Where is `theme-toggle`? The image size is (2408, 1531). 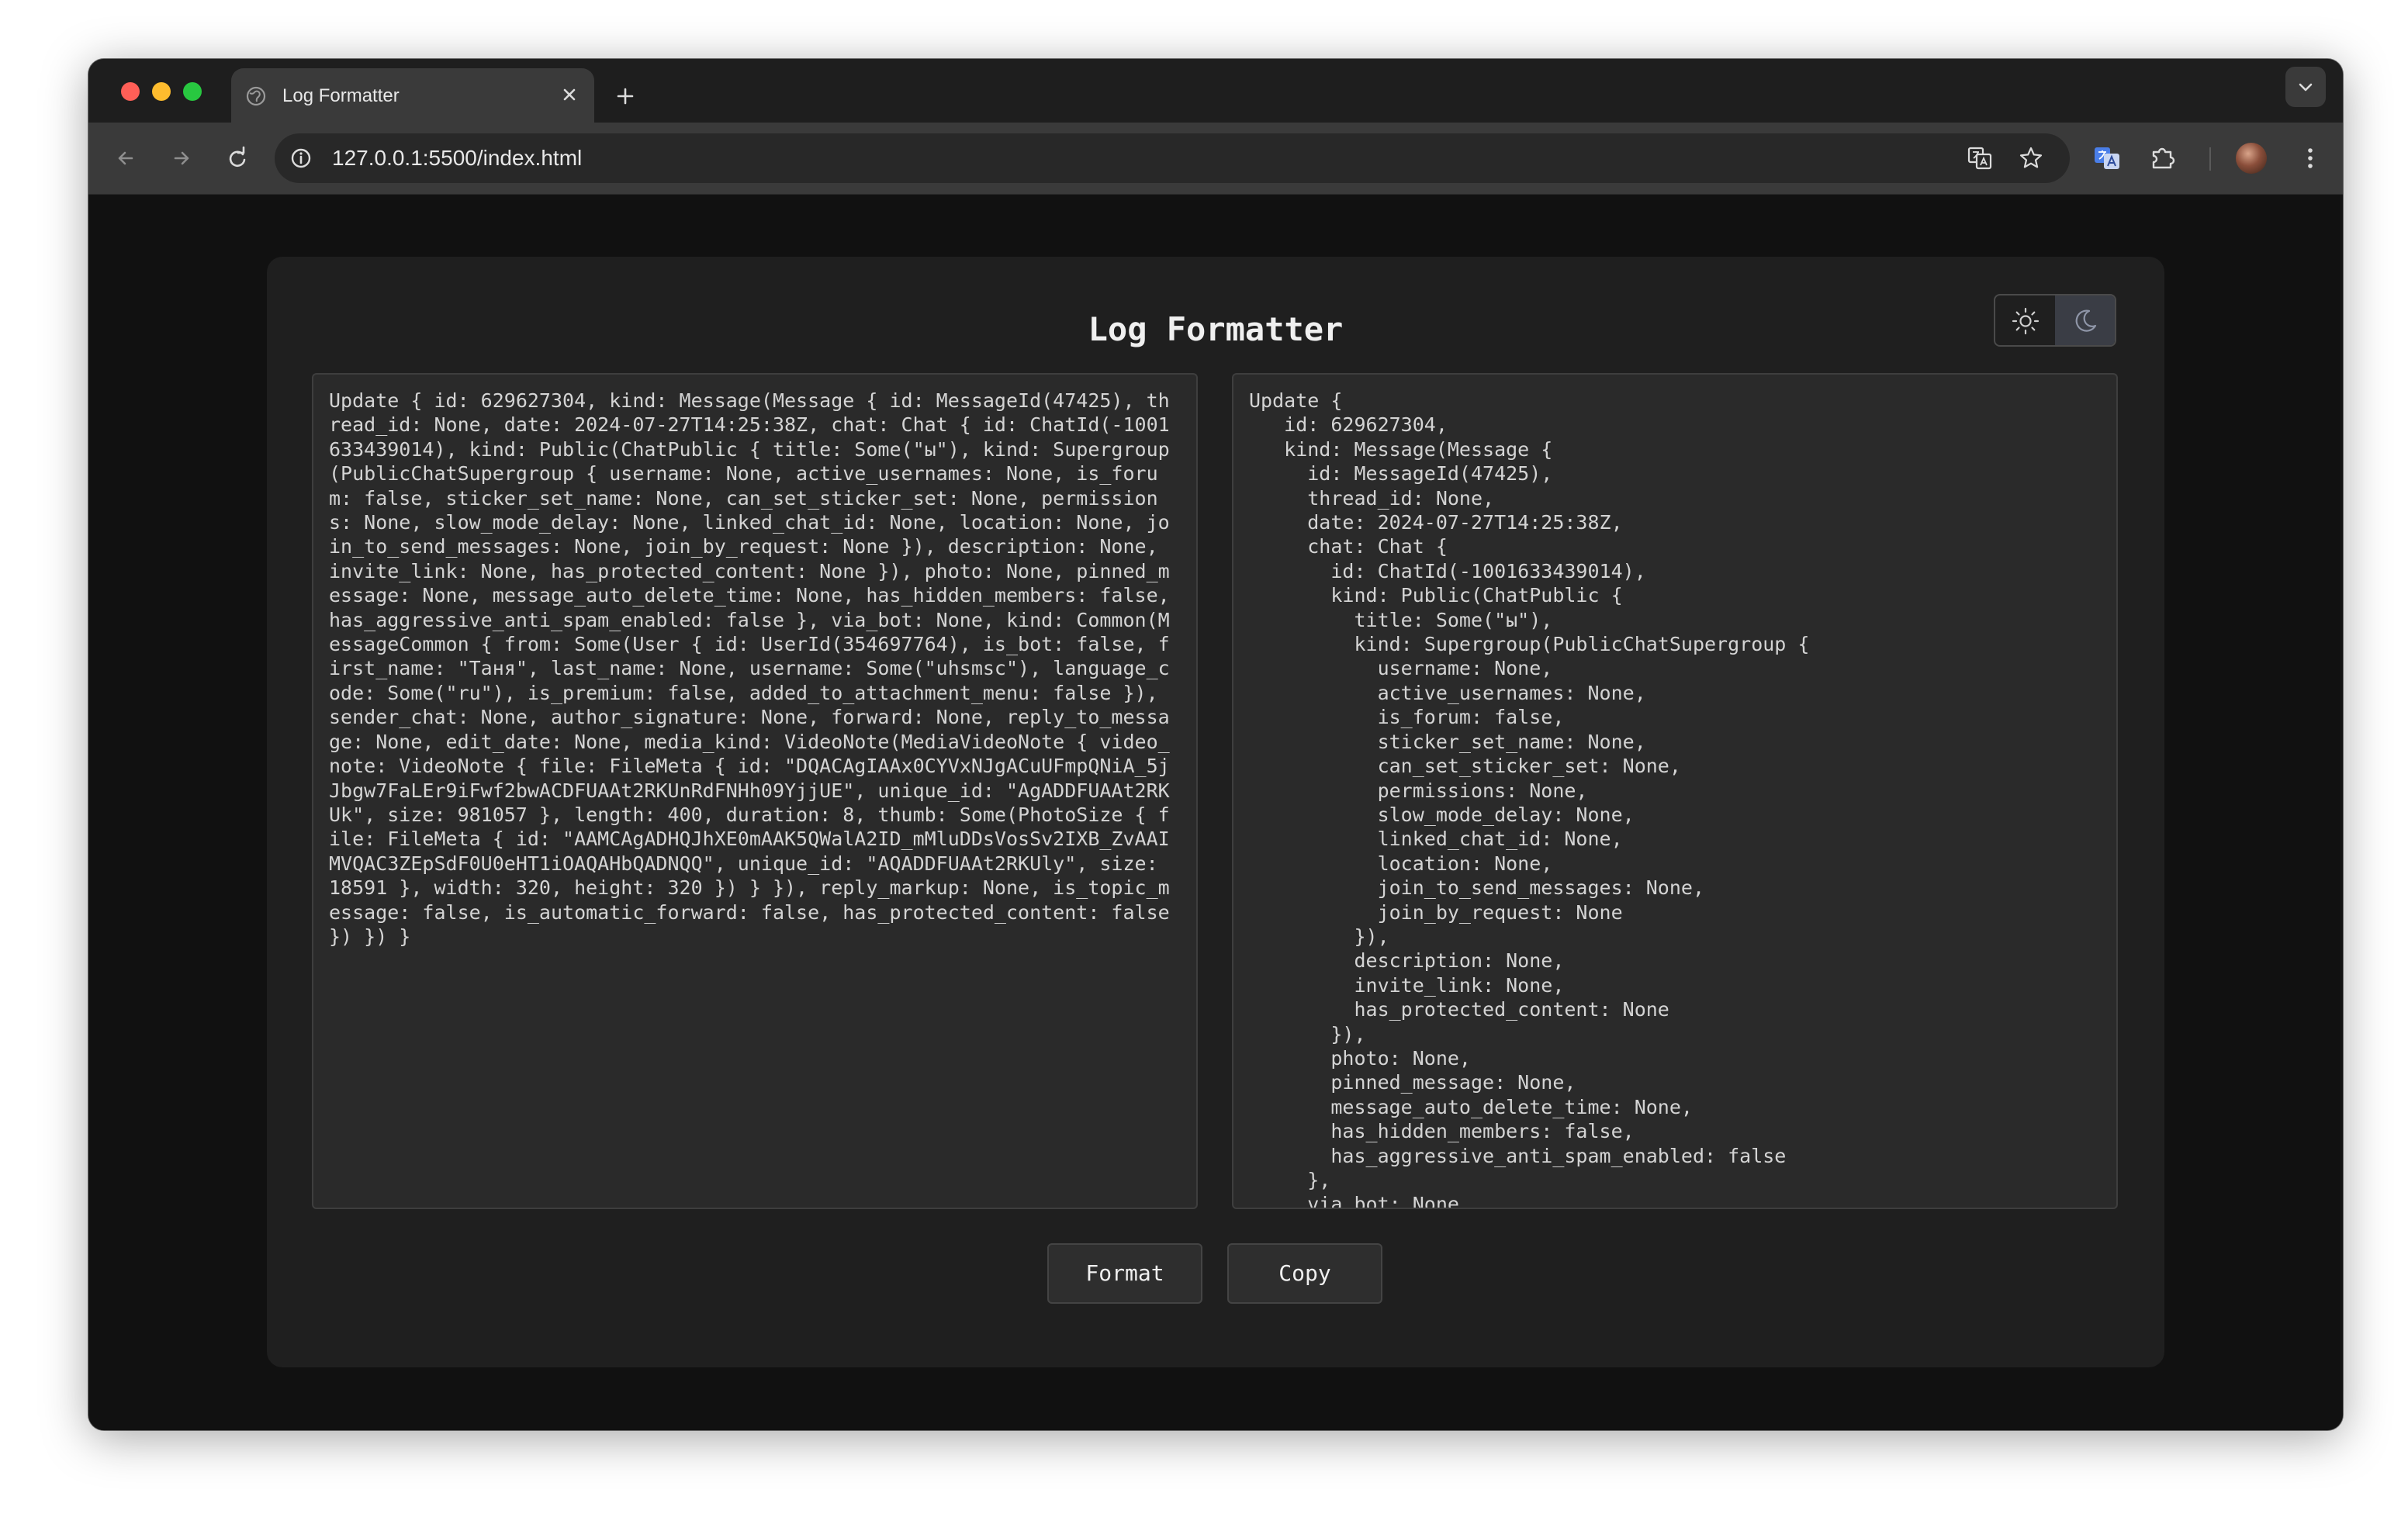
theme-toggle is located at coordinates (2055, 320).